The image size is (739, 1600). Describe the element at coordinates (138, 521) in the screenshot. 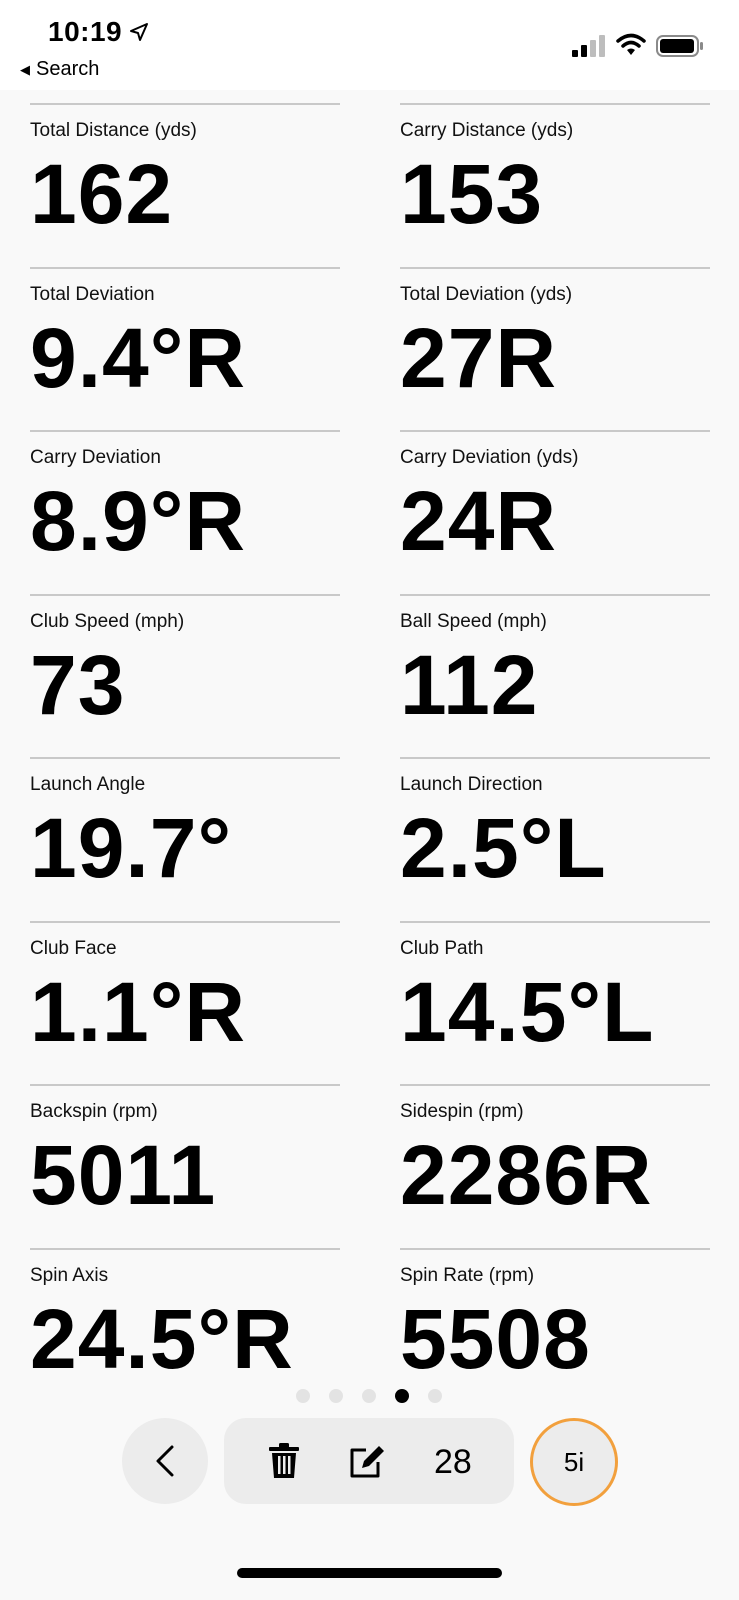

I see `metric-value: 8.9°R` at that location.